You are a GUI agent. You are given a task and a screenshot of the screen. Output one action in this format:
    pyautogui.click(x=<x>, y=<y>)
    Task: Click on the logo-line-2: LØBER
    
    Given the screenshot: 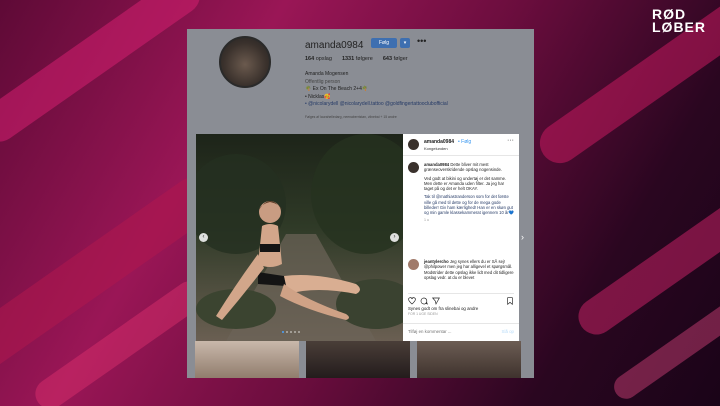 What is the action you would take?
    pyautogui.click(x=679, y=27)
    